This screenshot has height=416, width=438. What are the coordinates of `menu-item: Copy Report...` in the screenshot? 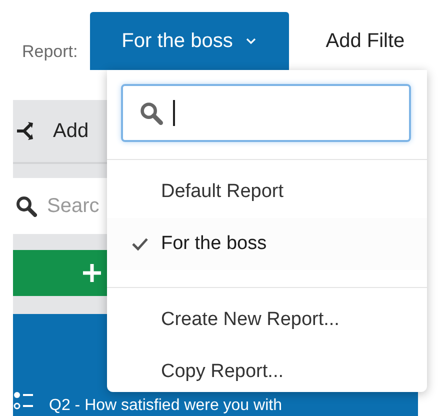 It's located at (267, 372).